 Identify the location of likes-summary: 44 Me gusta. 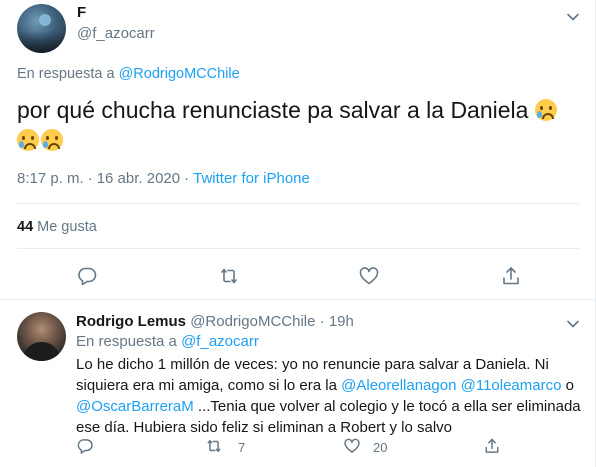
(57, 227).